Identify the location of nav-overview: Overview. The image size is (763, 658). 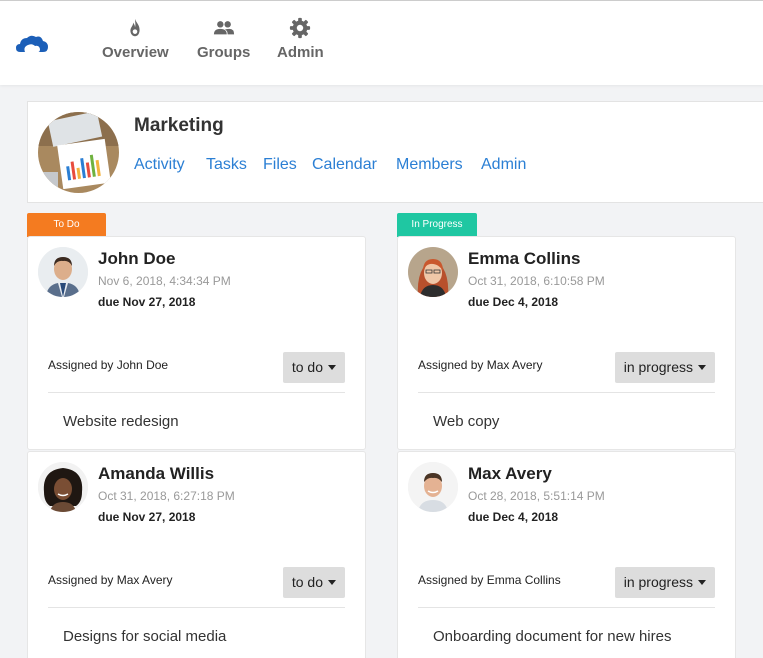
(135, 39).